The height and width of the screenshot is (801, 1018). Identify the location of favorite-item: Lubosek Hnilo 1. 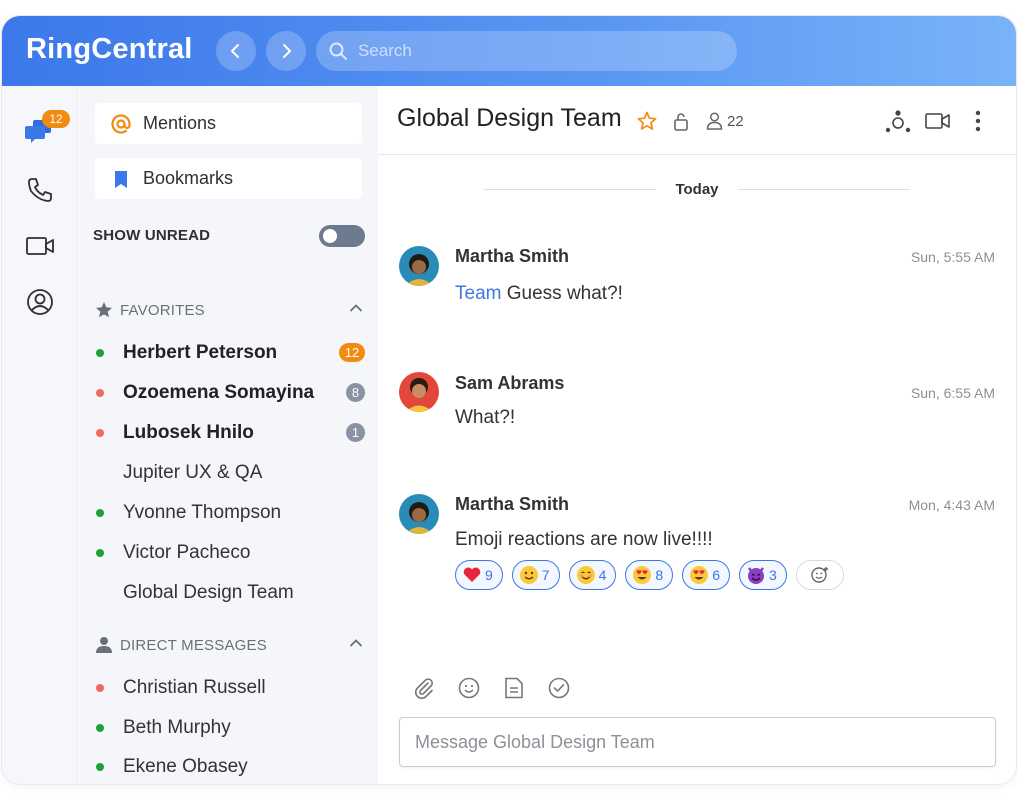
(229, 433).